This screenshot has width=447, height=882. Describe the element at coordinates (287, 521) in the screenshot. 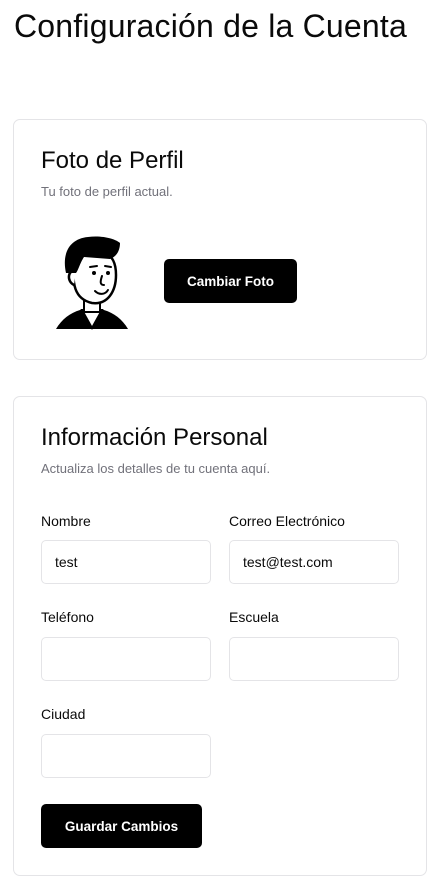

I see `email-label: Correo Electrónico` at that location.